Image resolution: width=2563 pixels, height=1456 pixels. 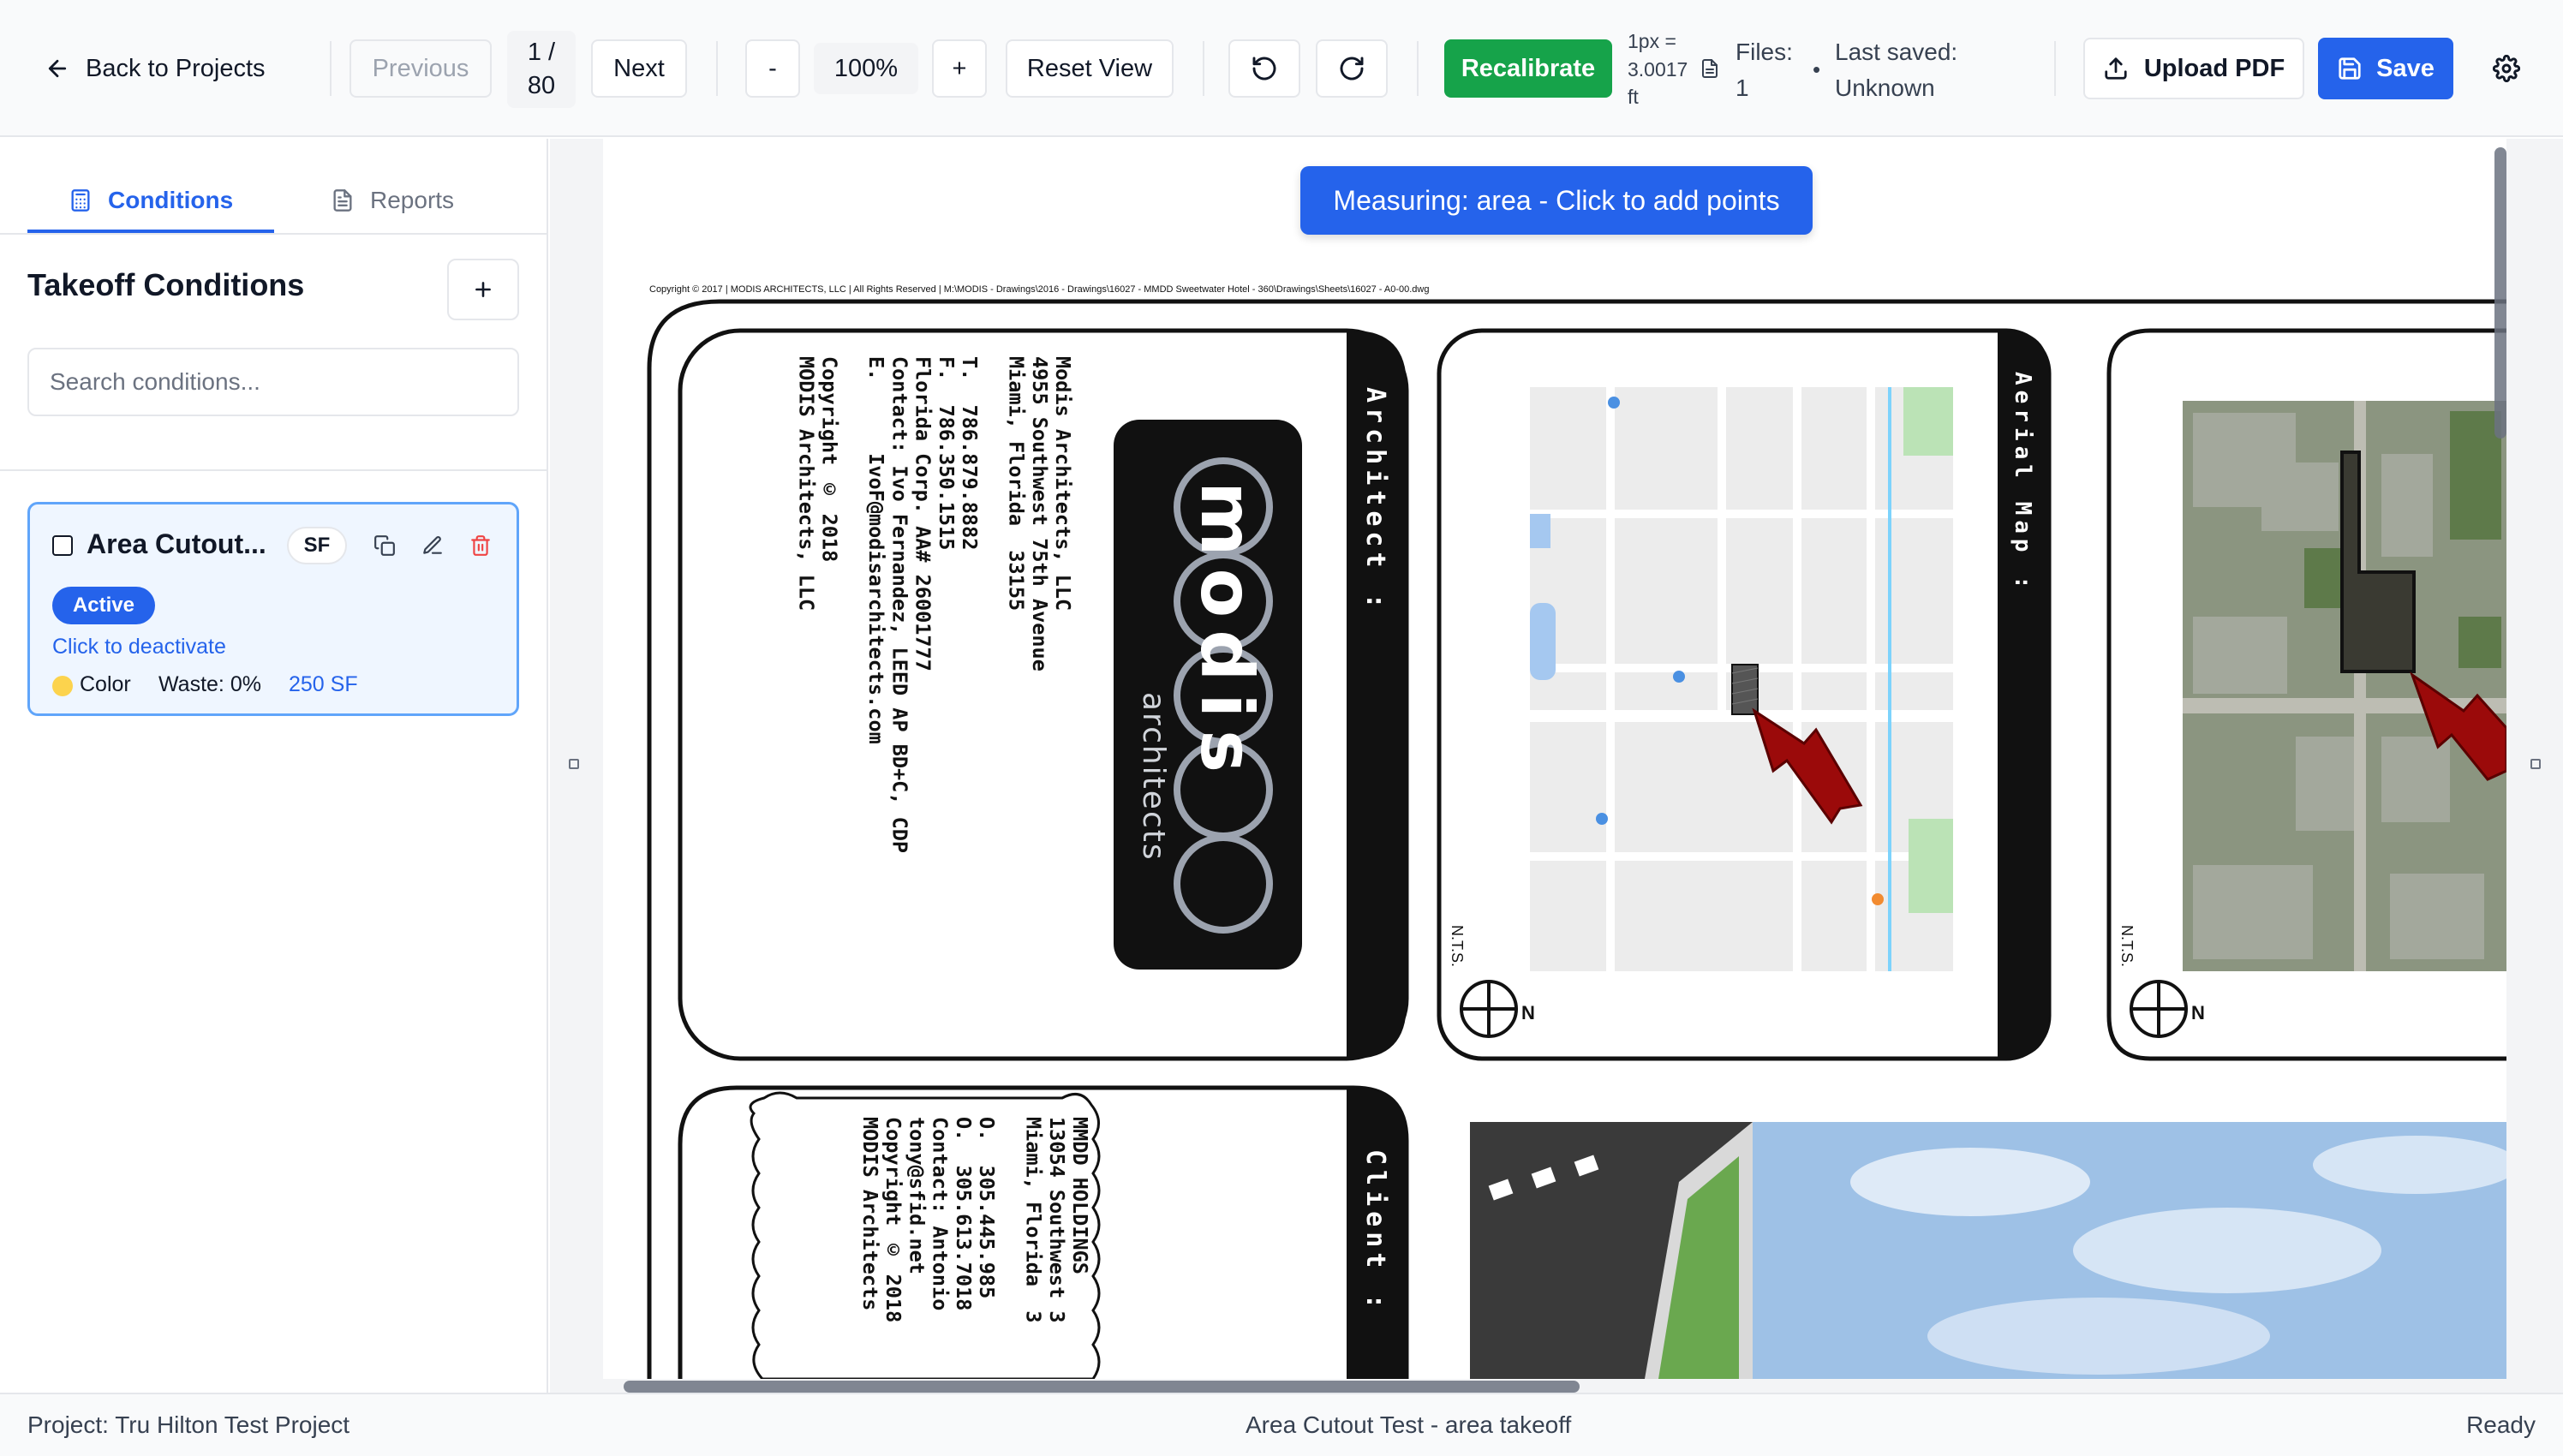 I want to click on condition-total: 250 SF, so click(x=323, y=684).